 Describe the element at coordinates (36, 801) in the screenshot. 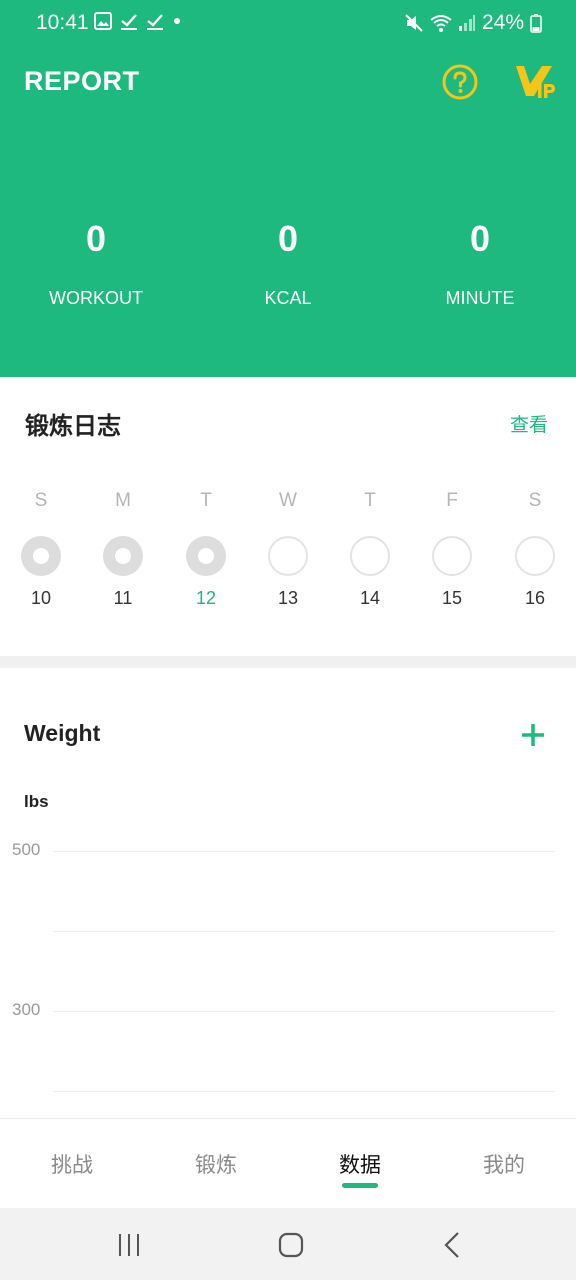

I see `weight-unit: lbs` at that location.